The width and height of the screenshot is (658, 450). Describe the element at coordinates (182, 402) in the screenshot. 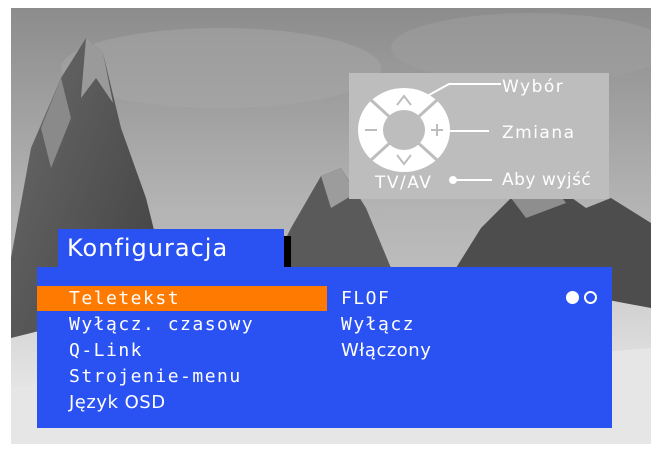

I see `menu-item-osd-language: Język OSD` at that location.